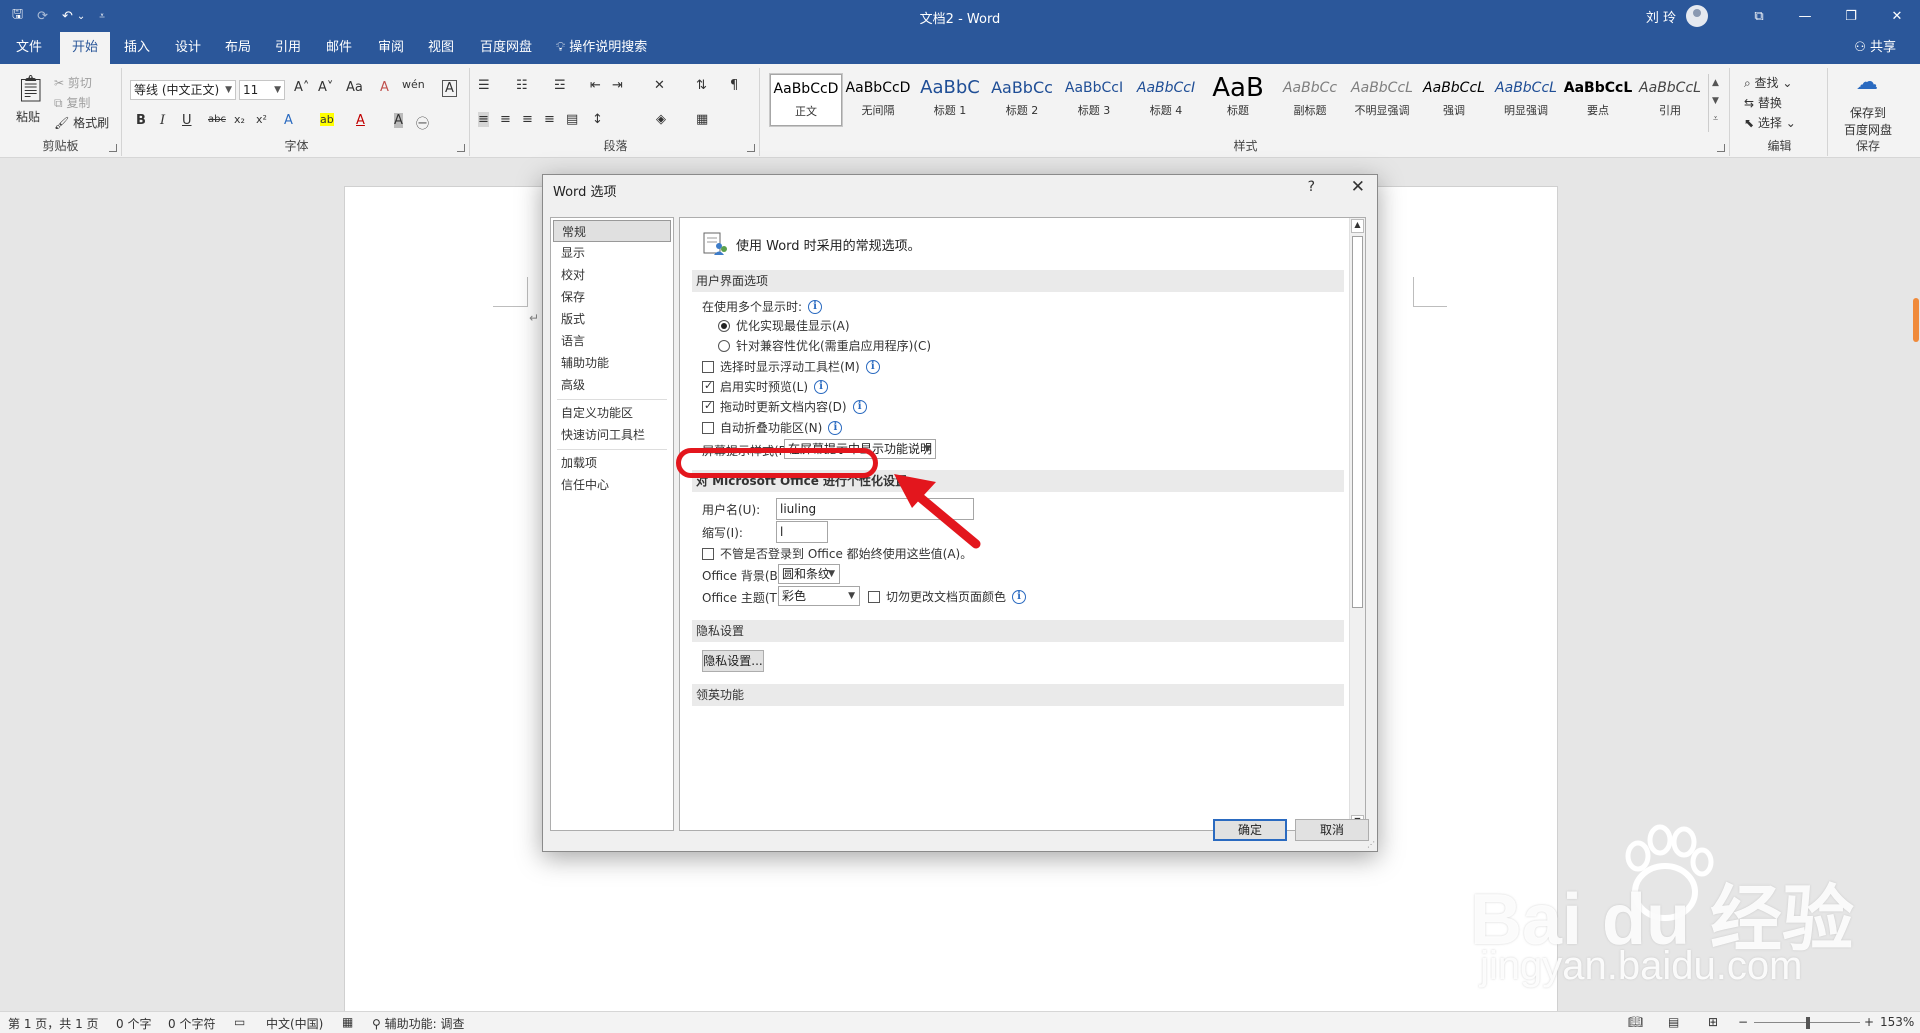  Describe the element at coordinates (391, 48) in the screenshot. I see `tab-review: 审阅` at that location.